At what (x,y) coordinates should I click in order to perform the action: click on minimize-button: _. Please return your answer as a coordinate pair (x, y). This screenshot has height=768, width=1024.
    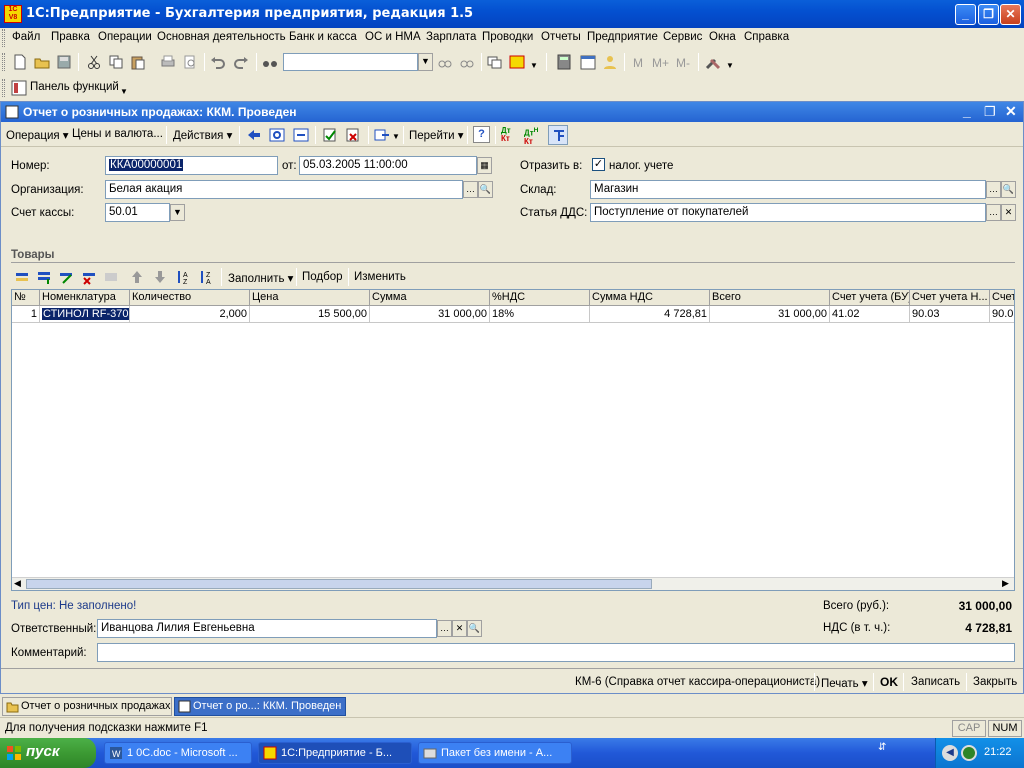
    Looking at the image, I should click on (965, 14).